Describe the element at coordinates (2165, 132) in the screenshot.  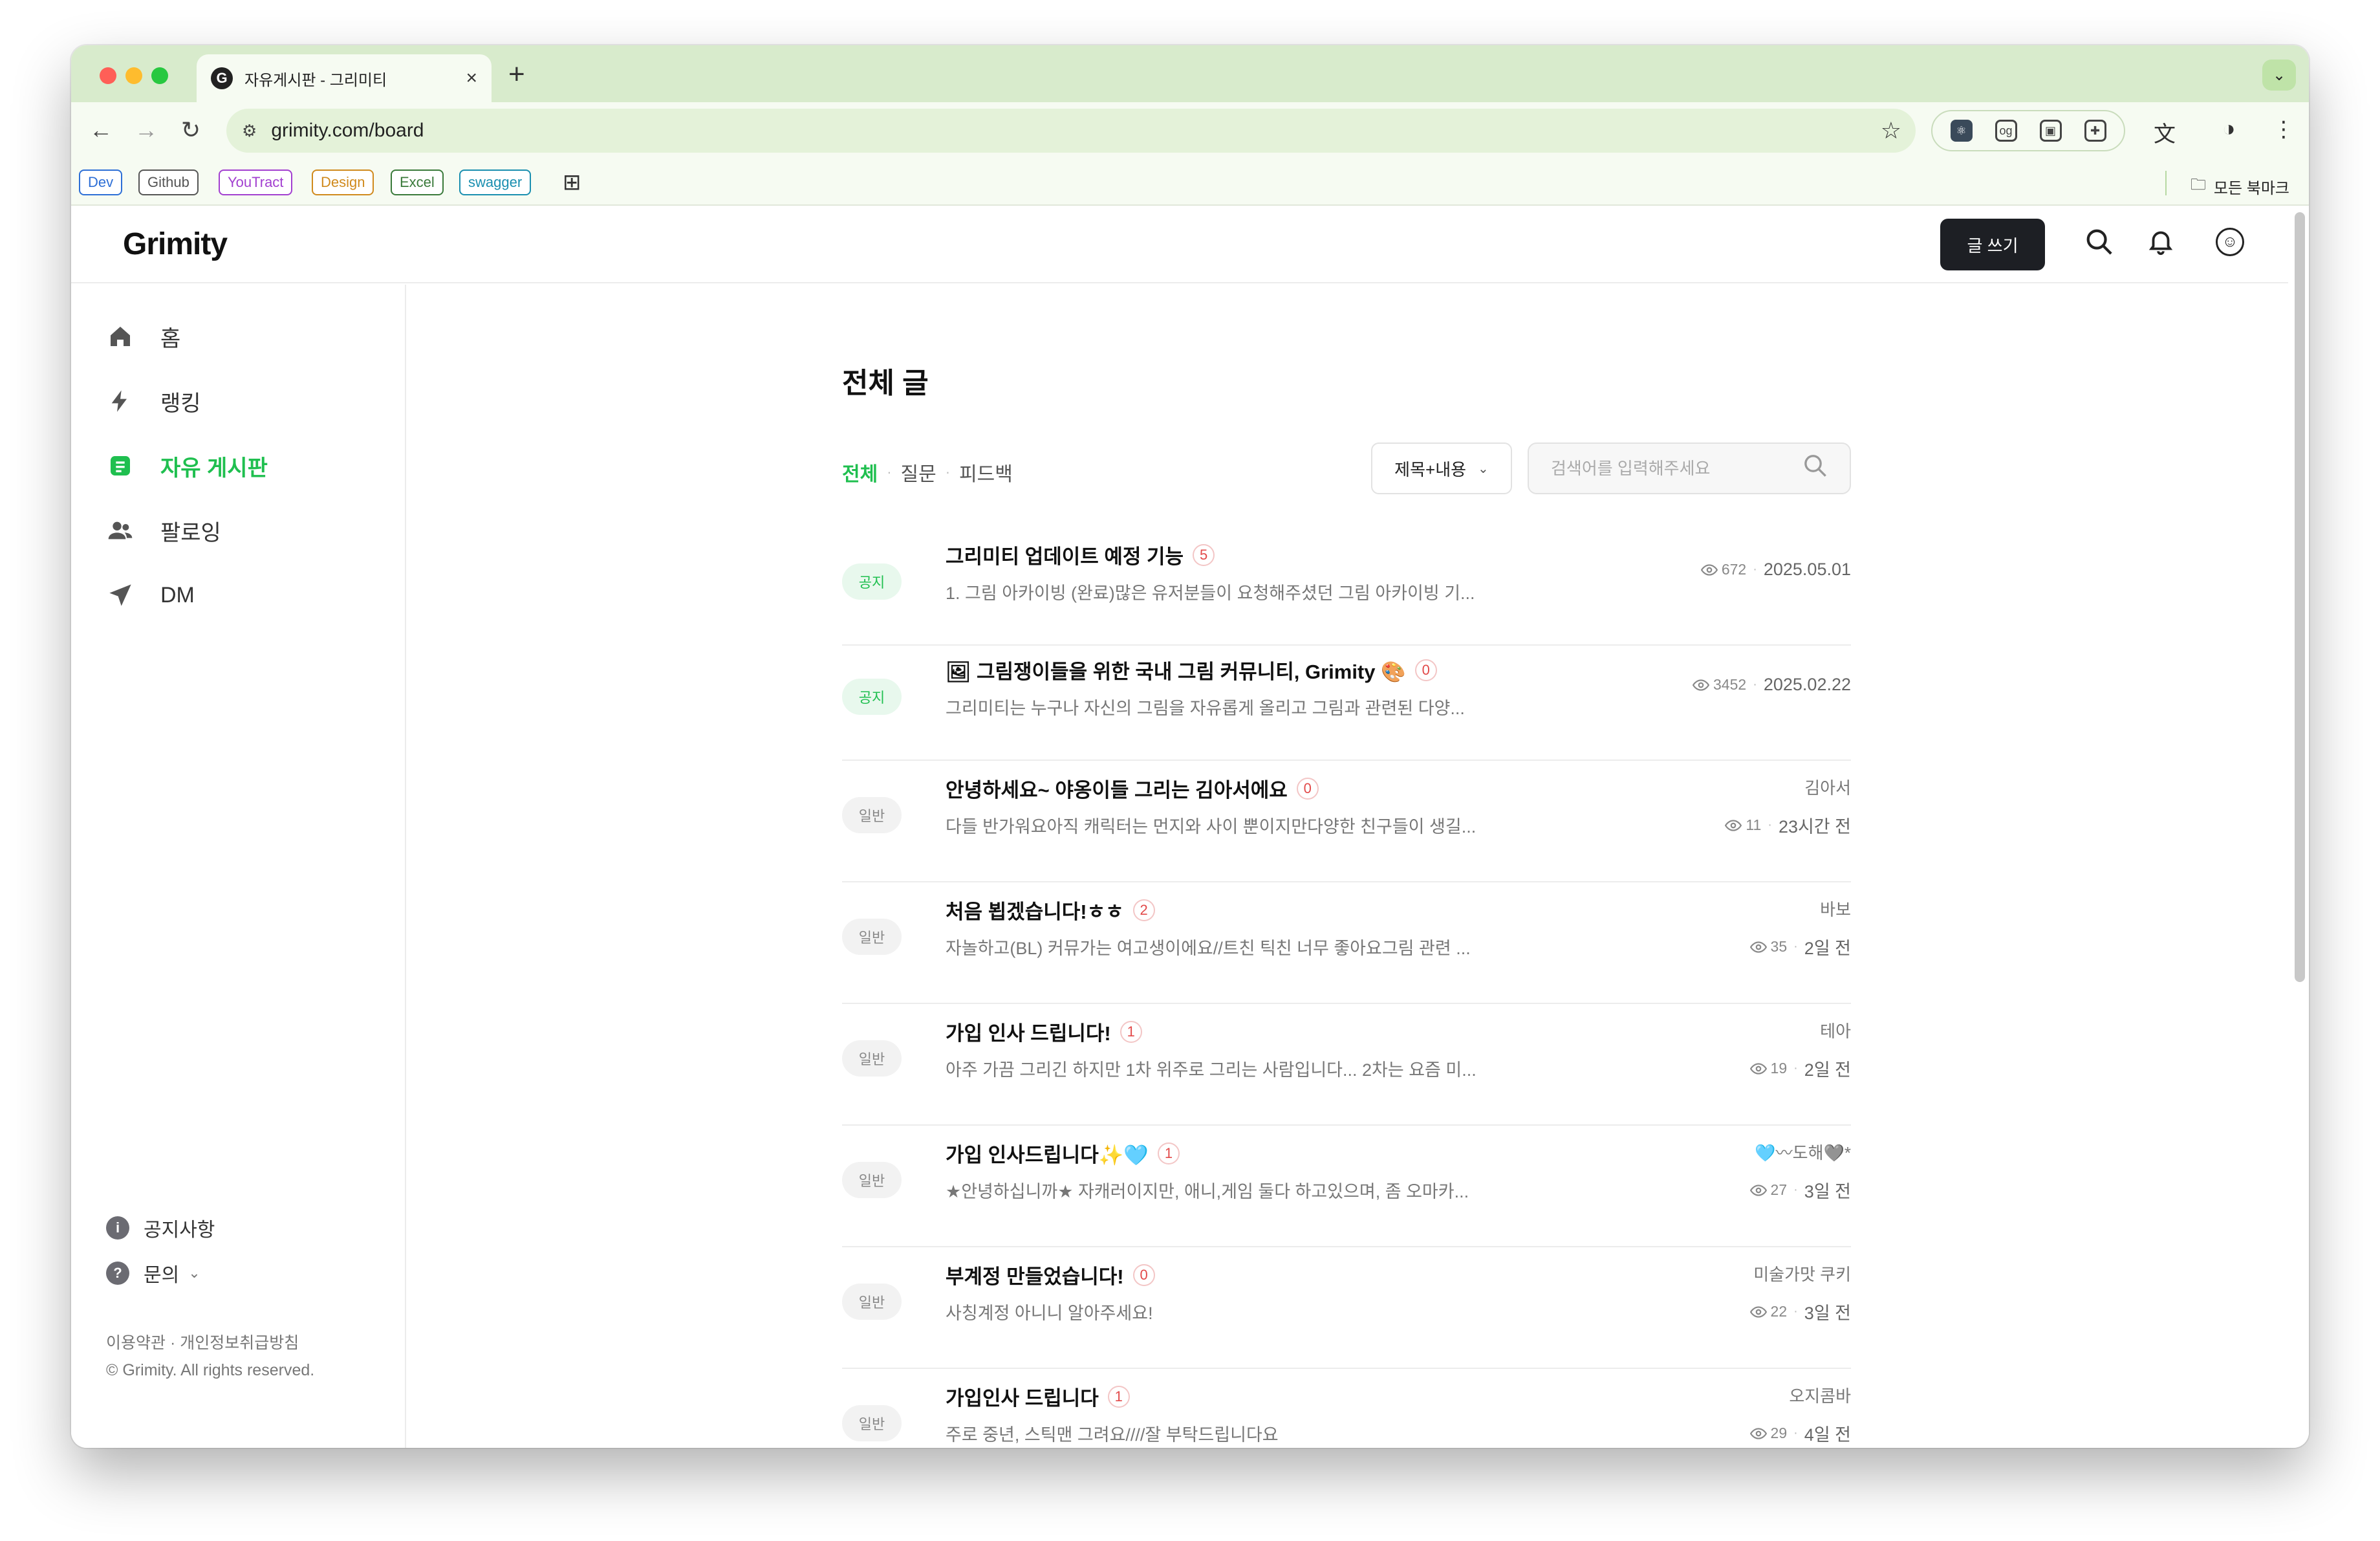
I see `translate-icon: 文` at that location.